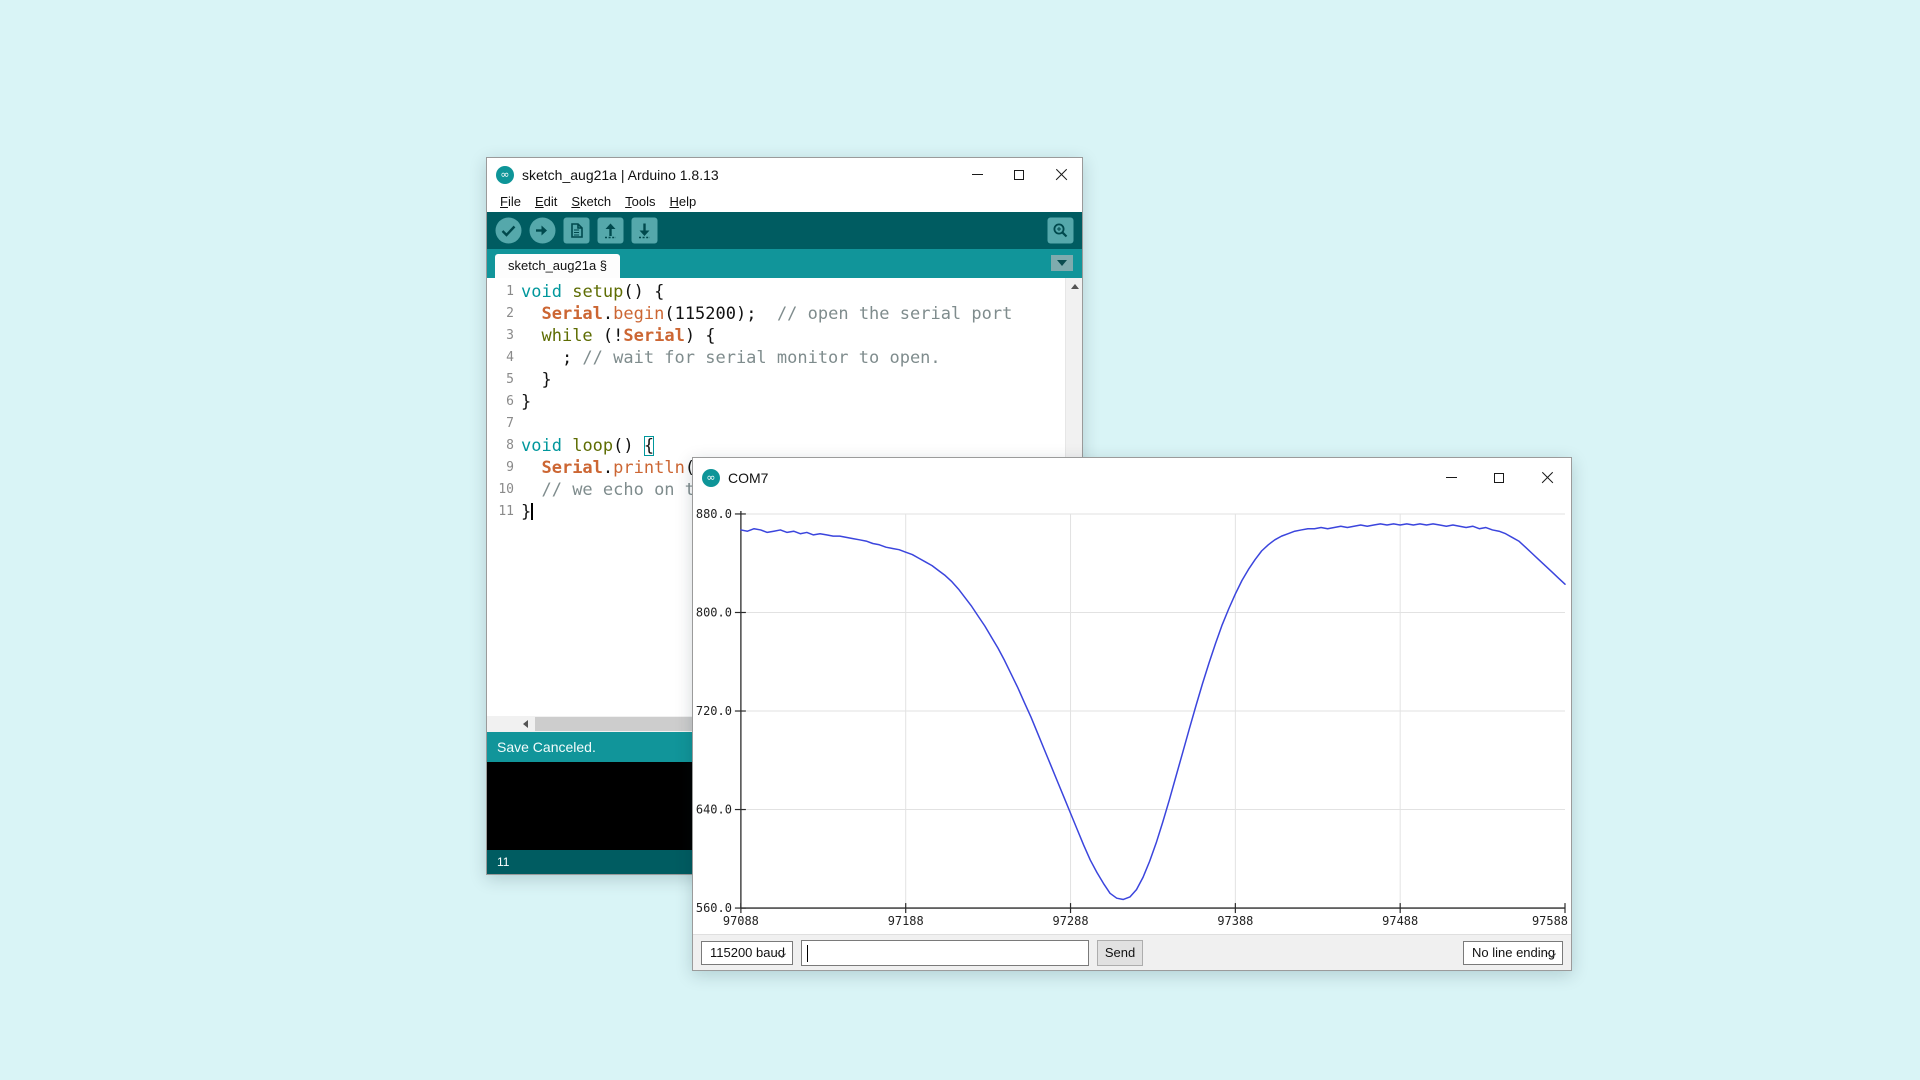  Describe the element at coordinates (596, 202) in the screenshot. I see `menu-sketch-label: ketch` at that location.